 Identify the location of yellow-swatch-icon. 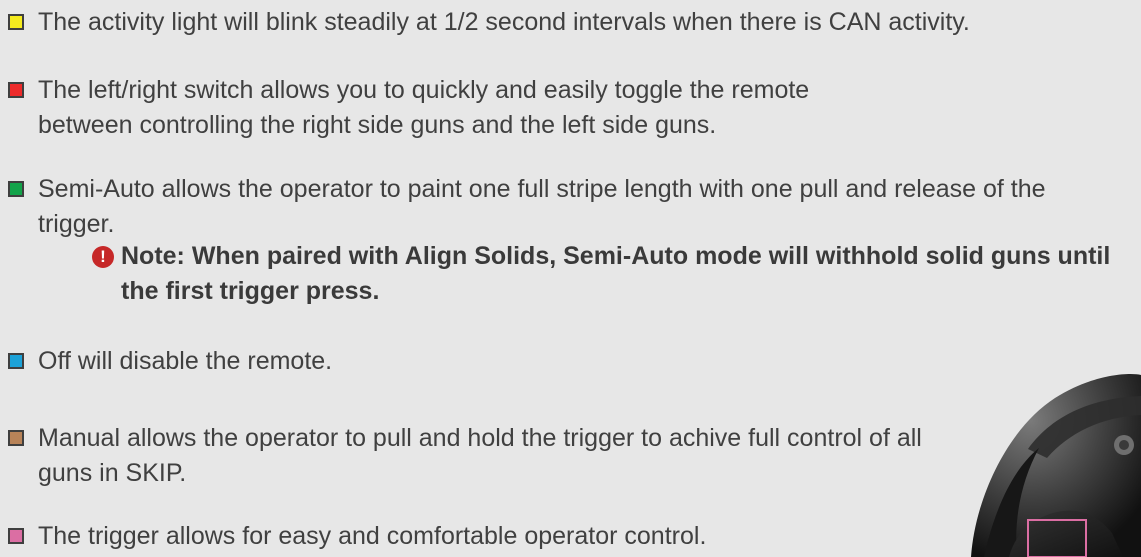
(16, 22).